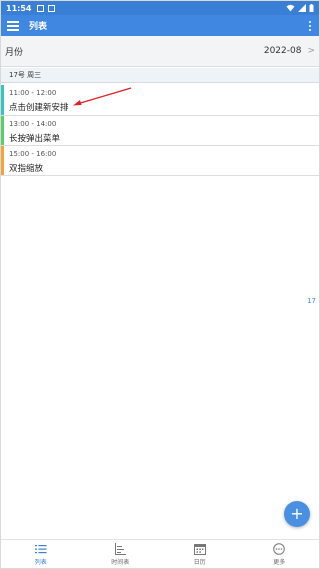 Image resolution: width=320 pixels, height=569 pixels. I want to click on overflow-menu-icon, so click(310, 25).